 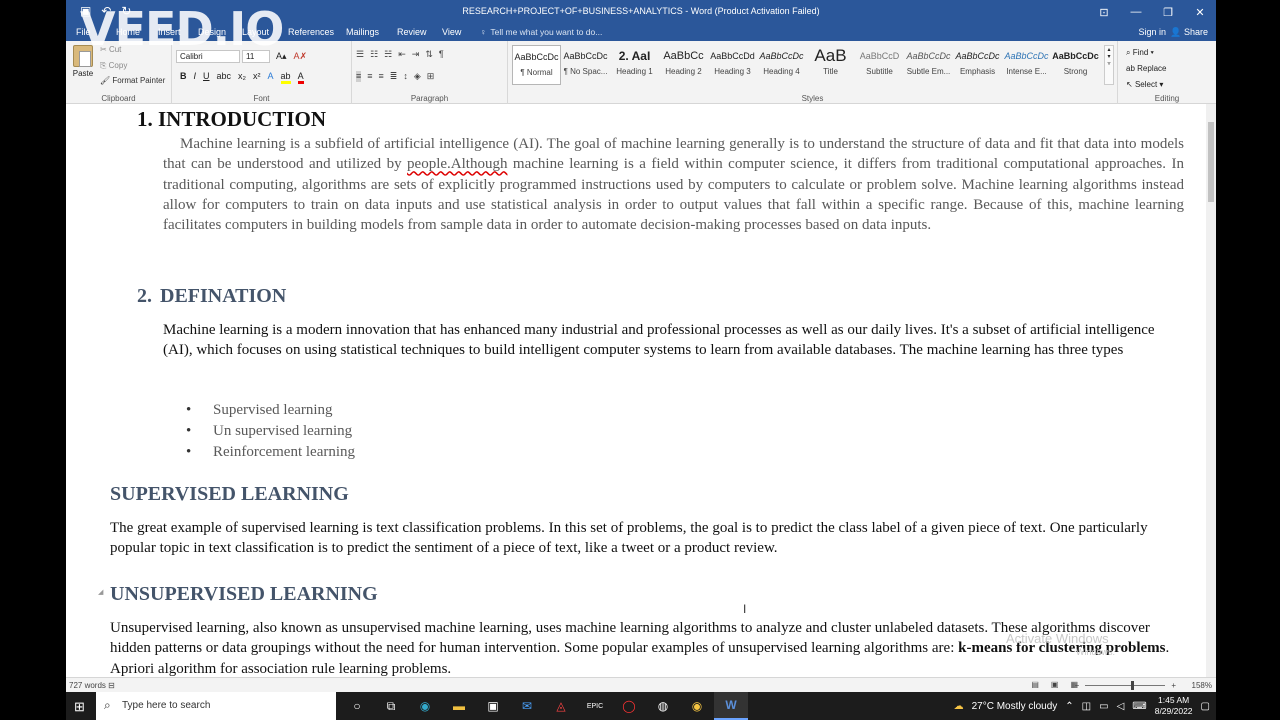 I want to click on style-strong: AaBbCcDc Strong, so click(x=1075, y=65).